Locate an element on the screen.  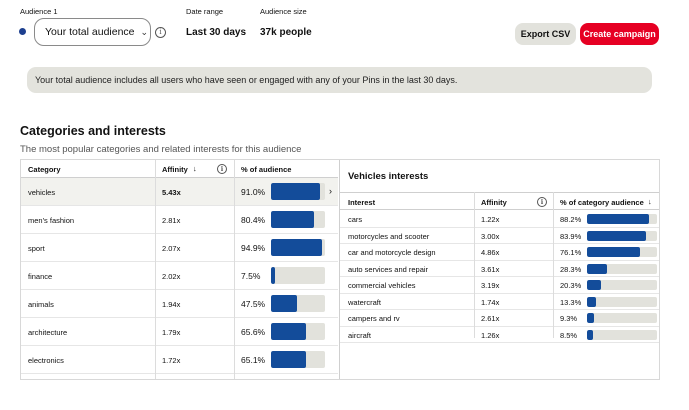
interest-affinity: 1.26x is located at coordinates (490, 335).